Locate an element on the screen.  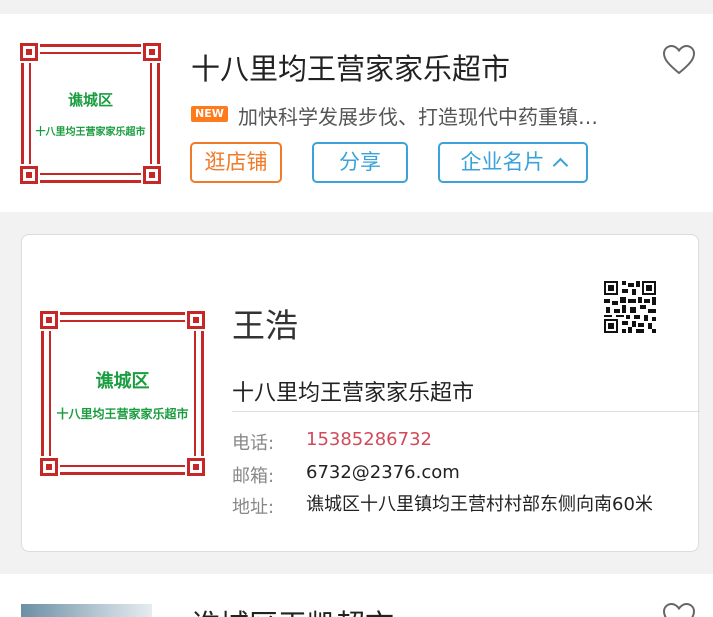
card-logo: 谯城区 十八里均王营家家乐超市 is located at coordinates (122, 393).